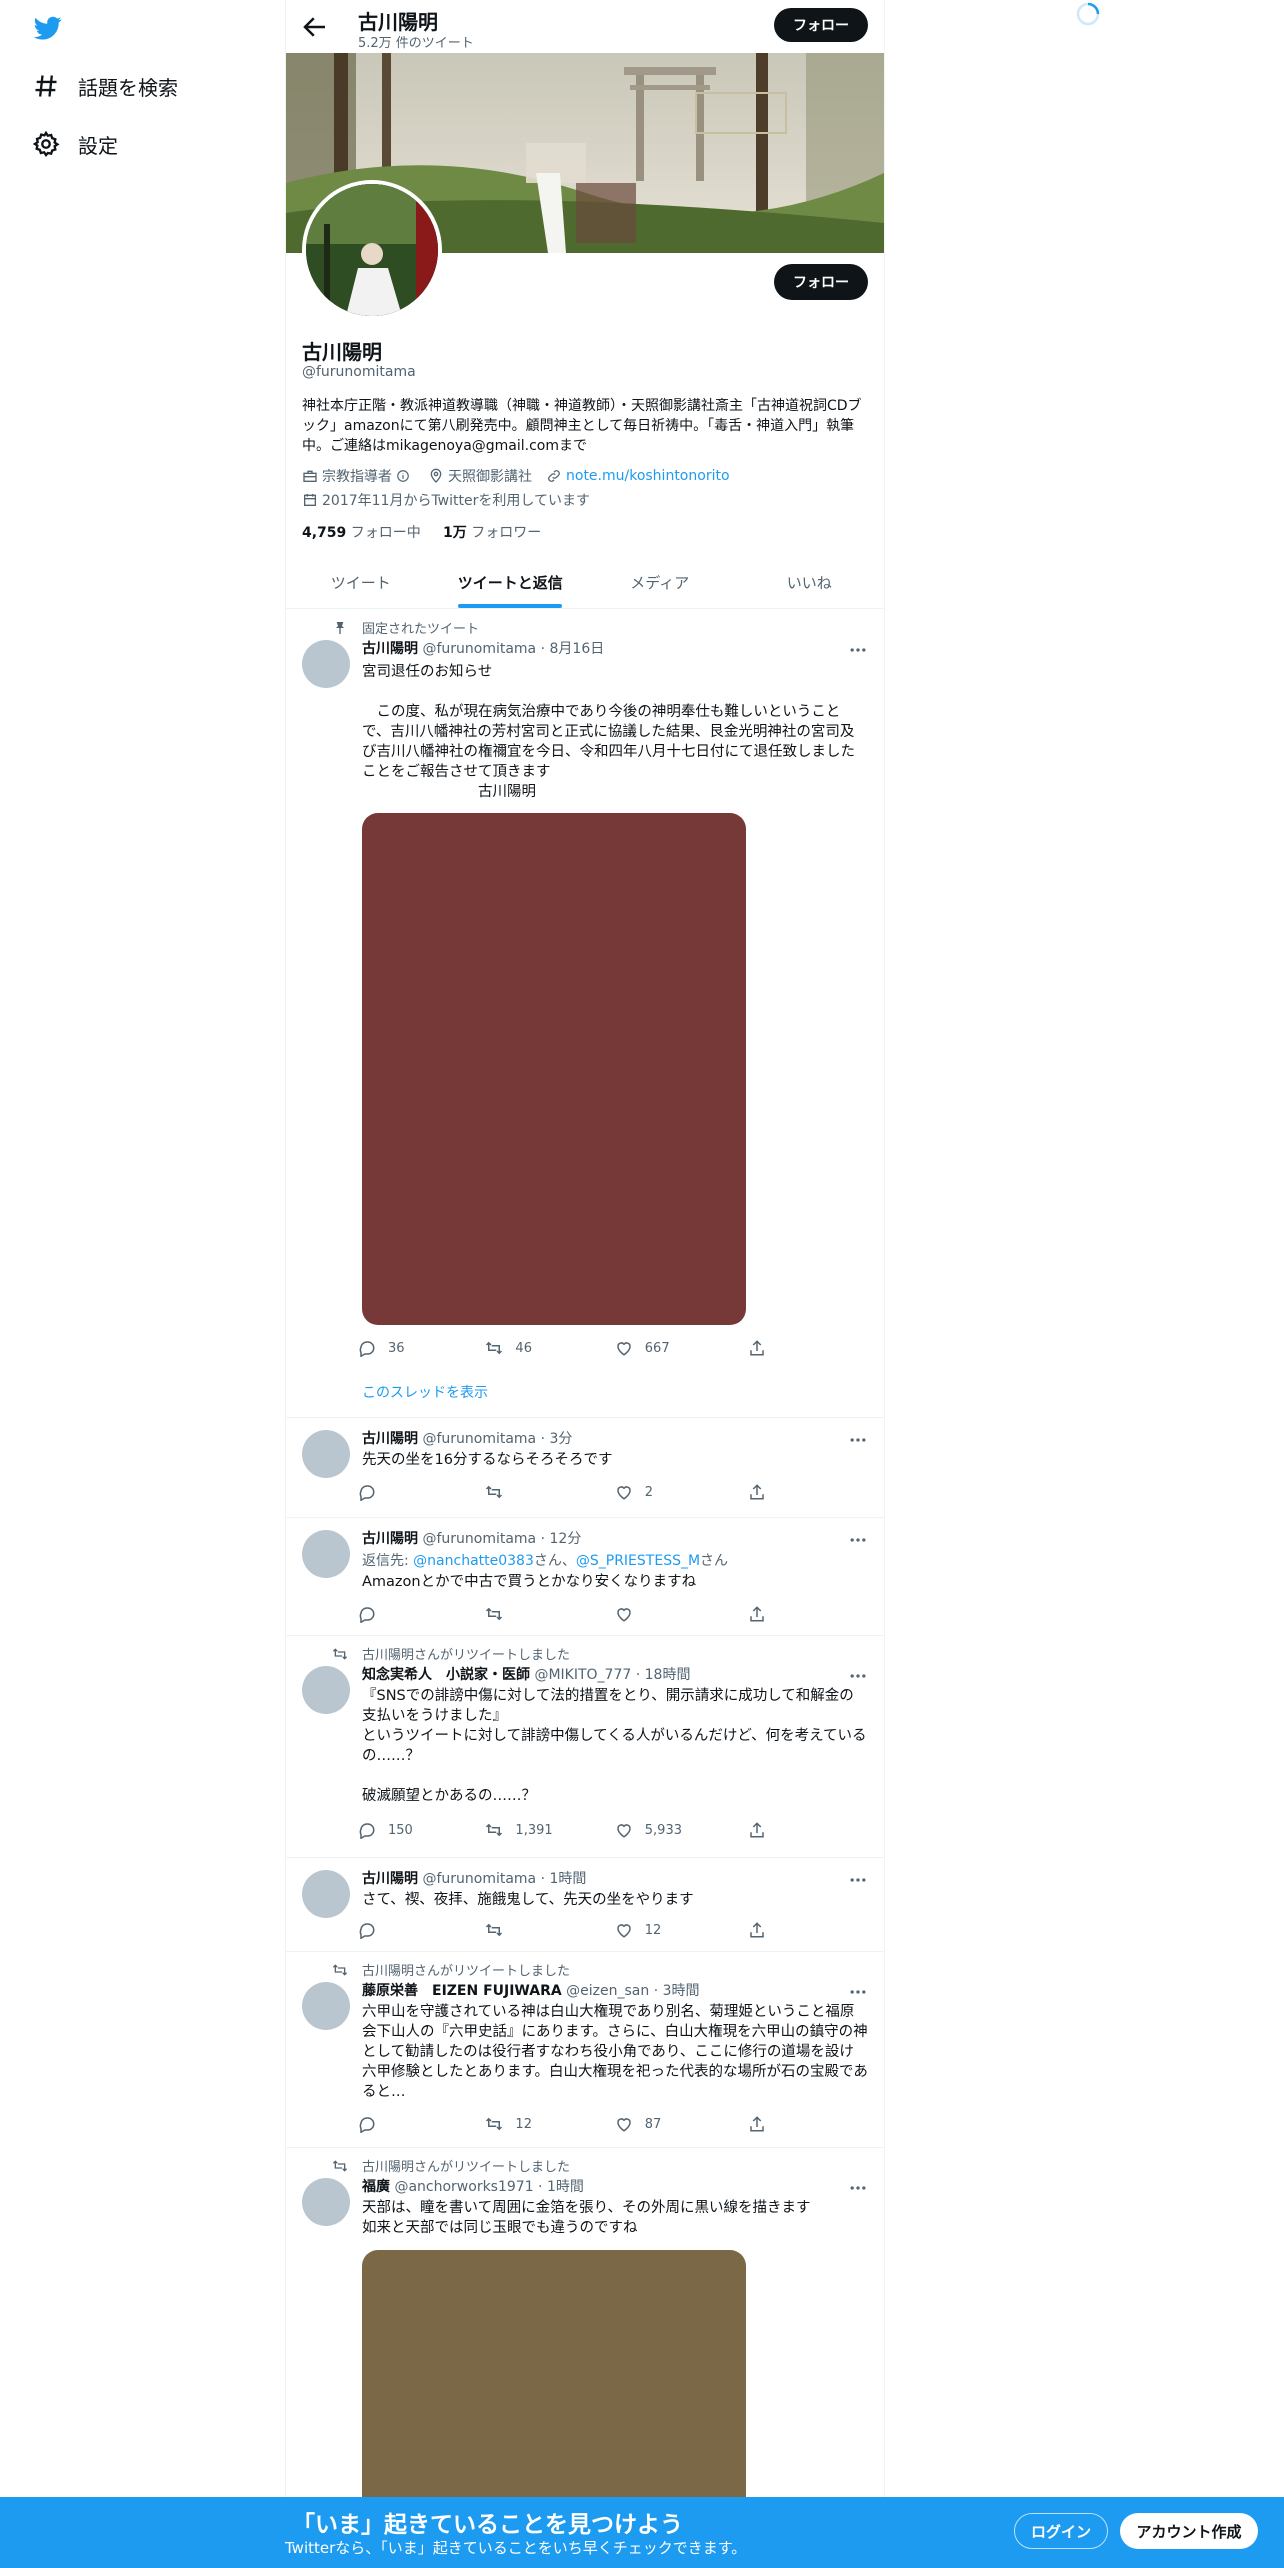 This screenshot has height=2568, width=1284. I want to click on follow-button: フォロー, so click(821, 282).